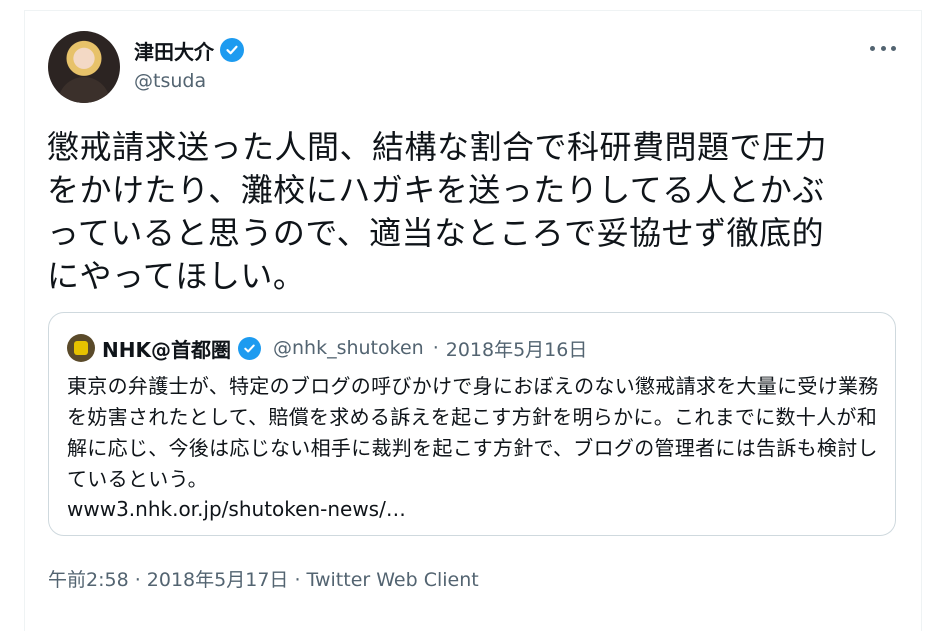  What do you see at coordinates (263, 578) in the screenshot?
I see `tweet-timestamp: 午前2:58 · 2018年5月17日 · Twitter Web Client` at bounding box center [263, 578].